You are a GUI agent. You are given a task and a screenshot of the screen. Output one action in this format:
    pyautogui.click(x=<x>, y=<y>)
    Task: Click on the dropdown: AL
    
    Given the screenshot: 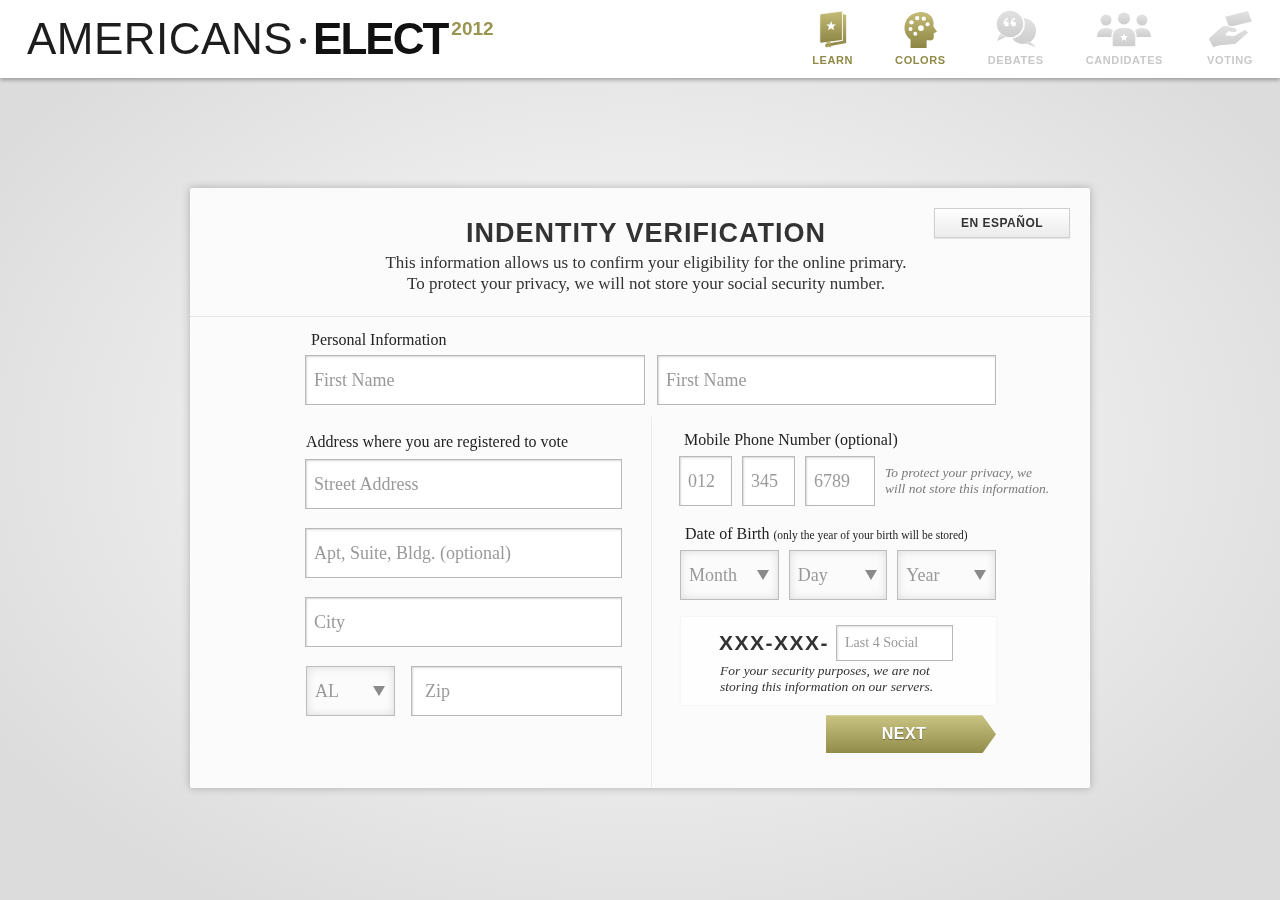 What is the action you would take?
    pyautogui.click(x=350, y=691)
    